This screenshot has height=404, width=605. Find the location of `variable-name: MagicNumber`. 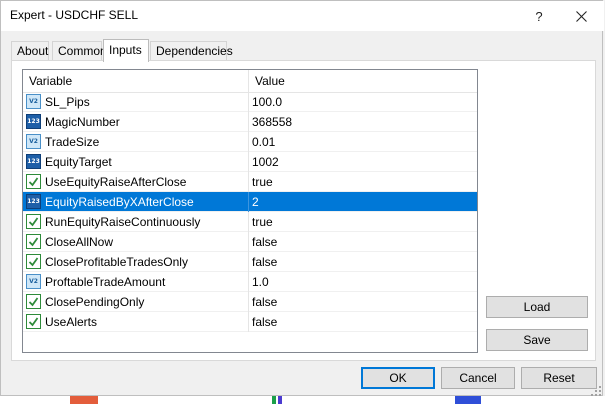

variable-name: MagicNumber is located at coordinates (82, 122).